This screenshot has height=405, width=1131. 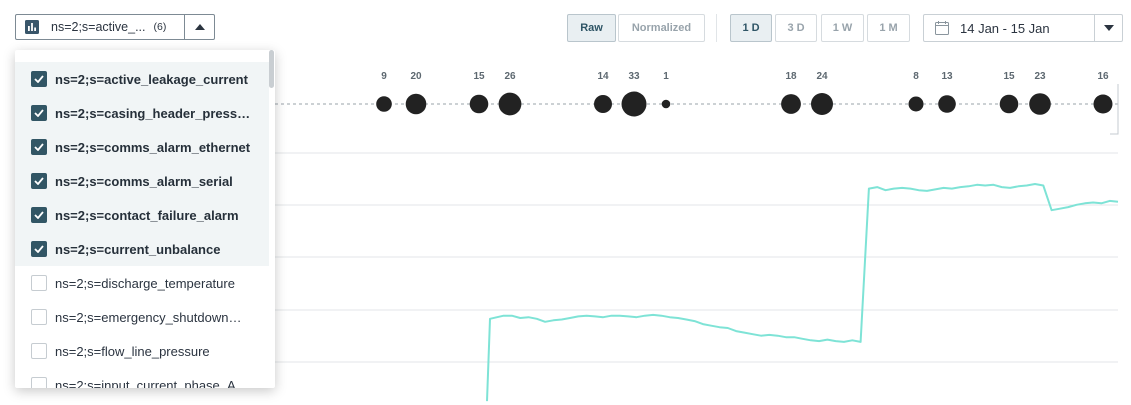 I want to click on signal-option: ns=2;s=discharge_temperature, so click(x=142, y=283).